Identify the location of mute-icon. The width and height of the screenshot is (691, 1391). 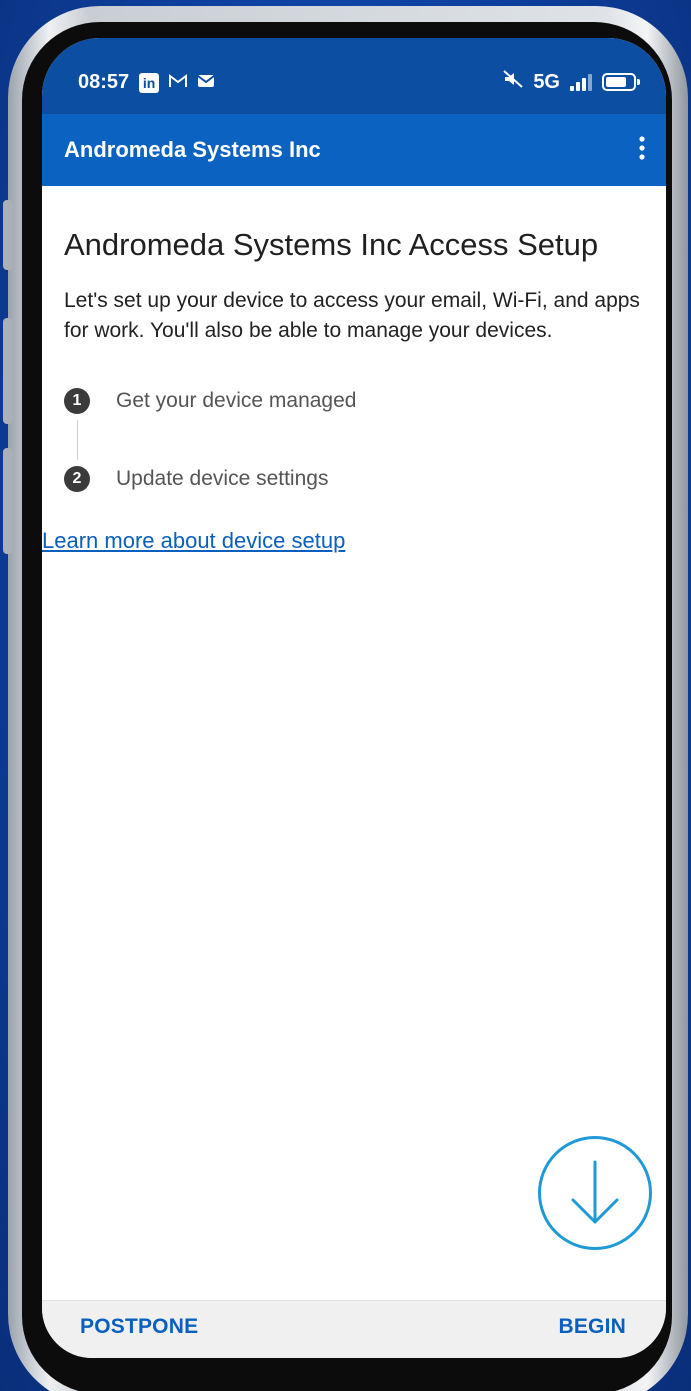
(513, 82).